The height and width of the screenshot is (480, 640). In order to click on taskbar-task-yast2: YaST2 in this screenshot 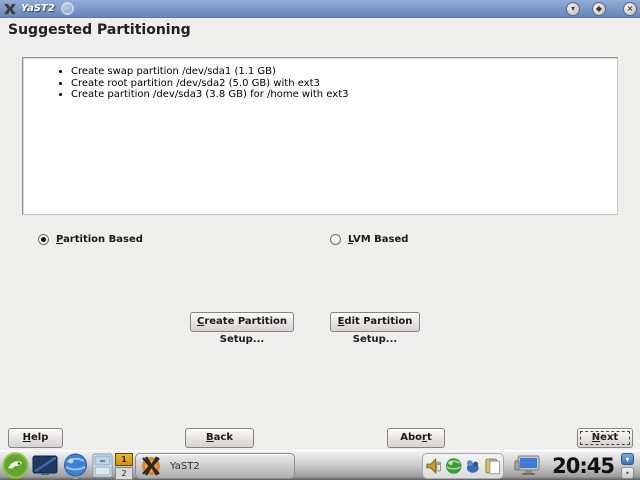, I will do `click(215, 466)`.